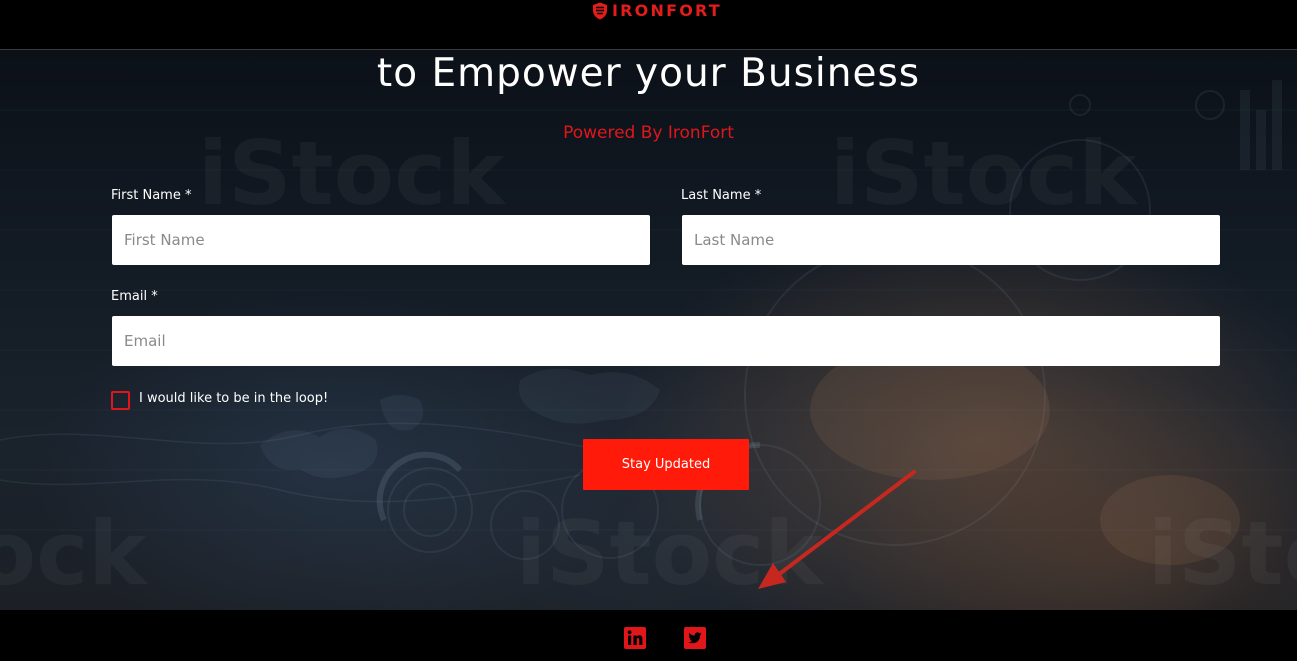  What do you see at coordinates (951, 240) in the screenshot?
I see `last-name-input` at bounding box center [951, 240].